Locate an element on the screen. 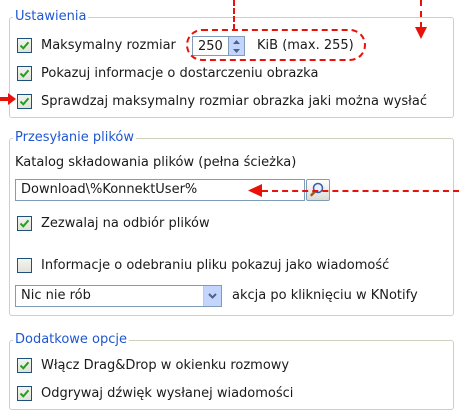 This screenshot has width=459, height=411. show-delivery-checkbox is located at coordinates (24, 73).